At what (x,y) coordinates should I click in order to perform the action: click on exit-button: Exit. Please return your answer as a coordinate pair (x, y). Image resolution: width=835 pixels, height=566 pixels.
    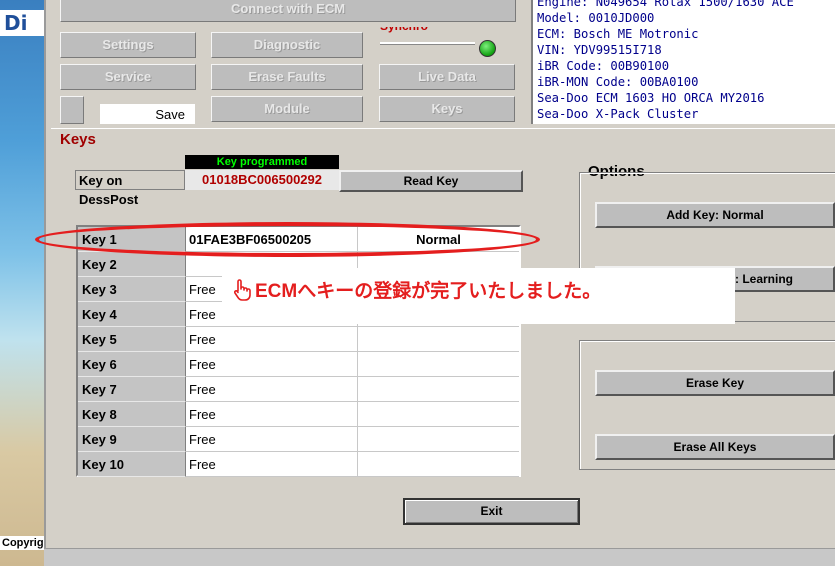
    Looking at the image, I should click on (491, 511).